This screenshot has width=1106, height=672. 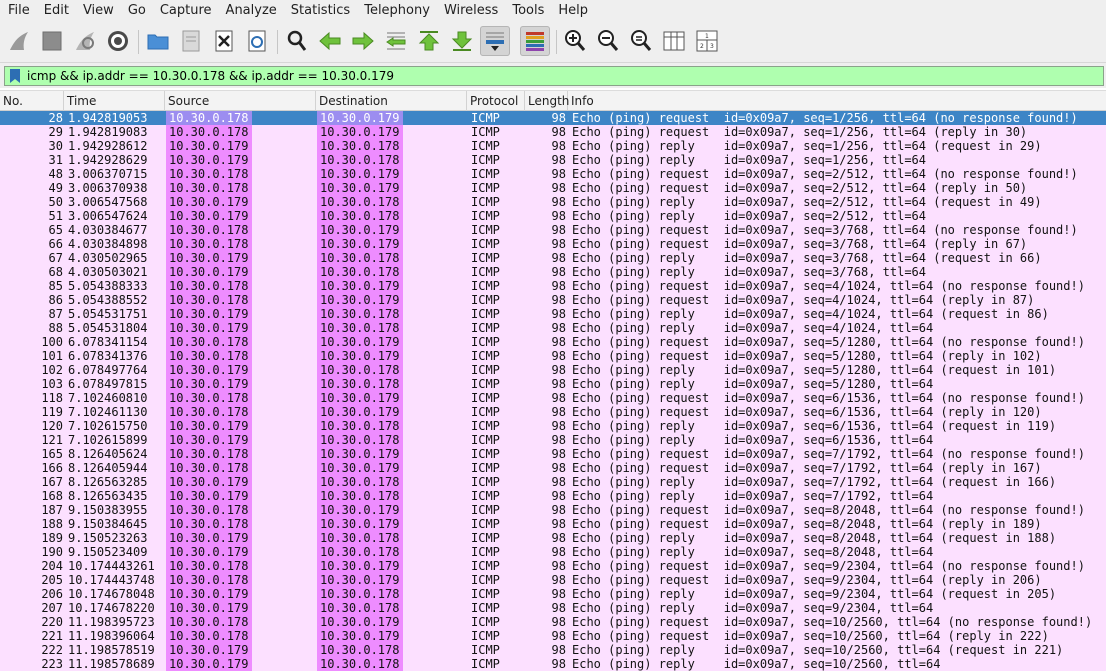 What do you see at coordinates (191, 41) in the screenshot?
I see `save-file-icon` at bounding box center [191, 41].